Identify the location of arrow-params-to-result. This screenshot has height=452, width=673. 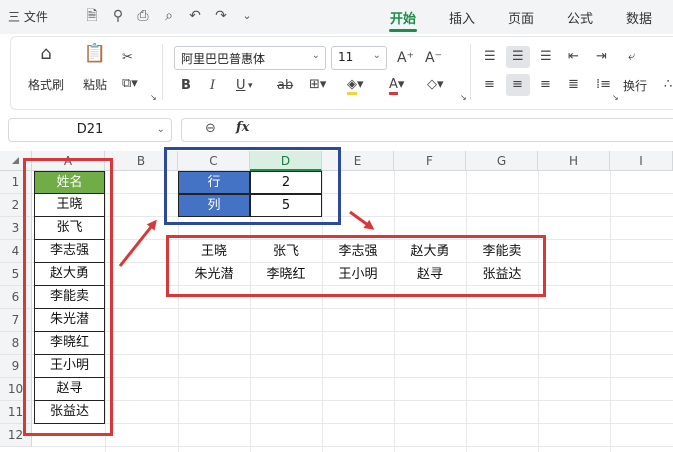
(362, 220).